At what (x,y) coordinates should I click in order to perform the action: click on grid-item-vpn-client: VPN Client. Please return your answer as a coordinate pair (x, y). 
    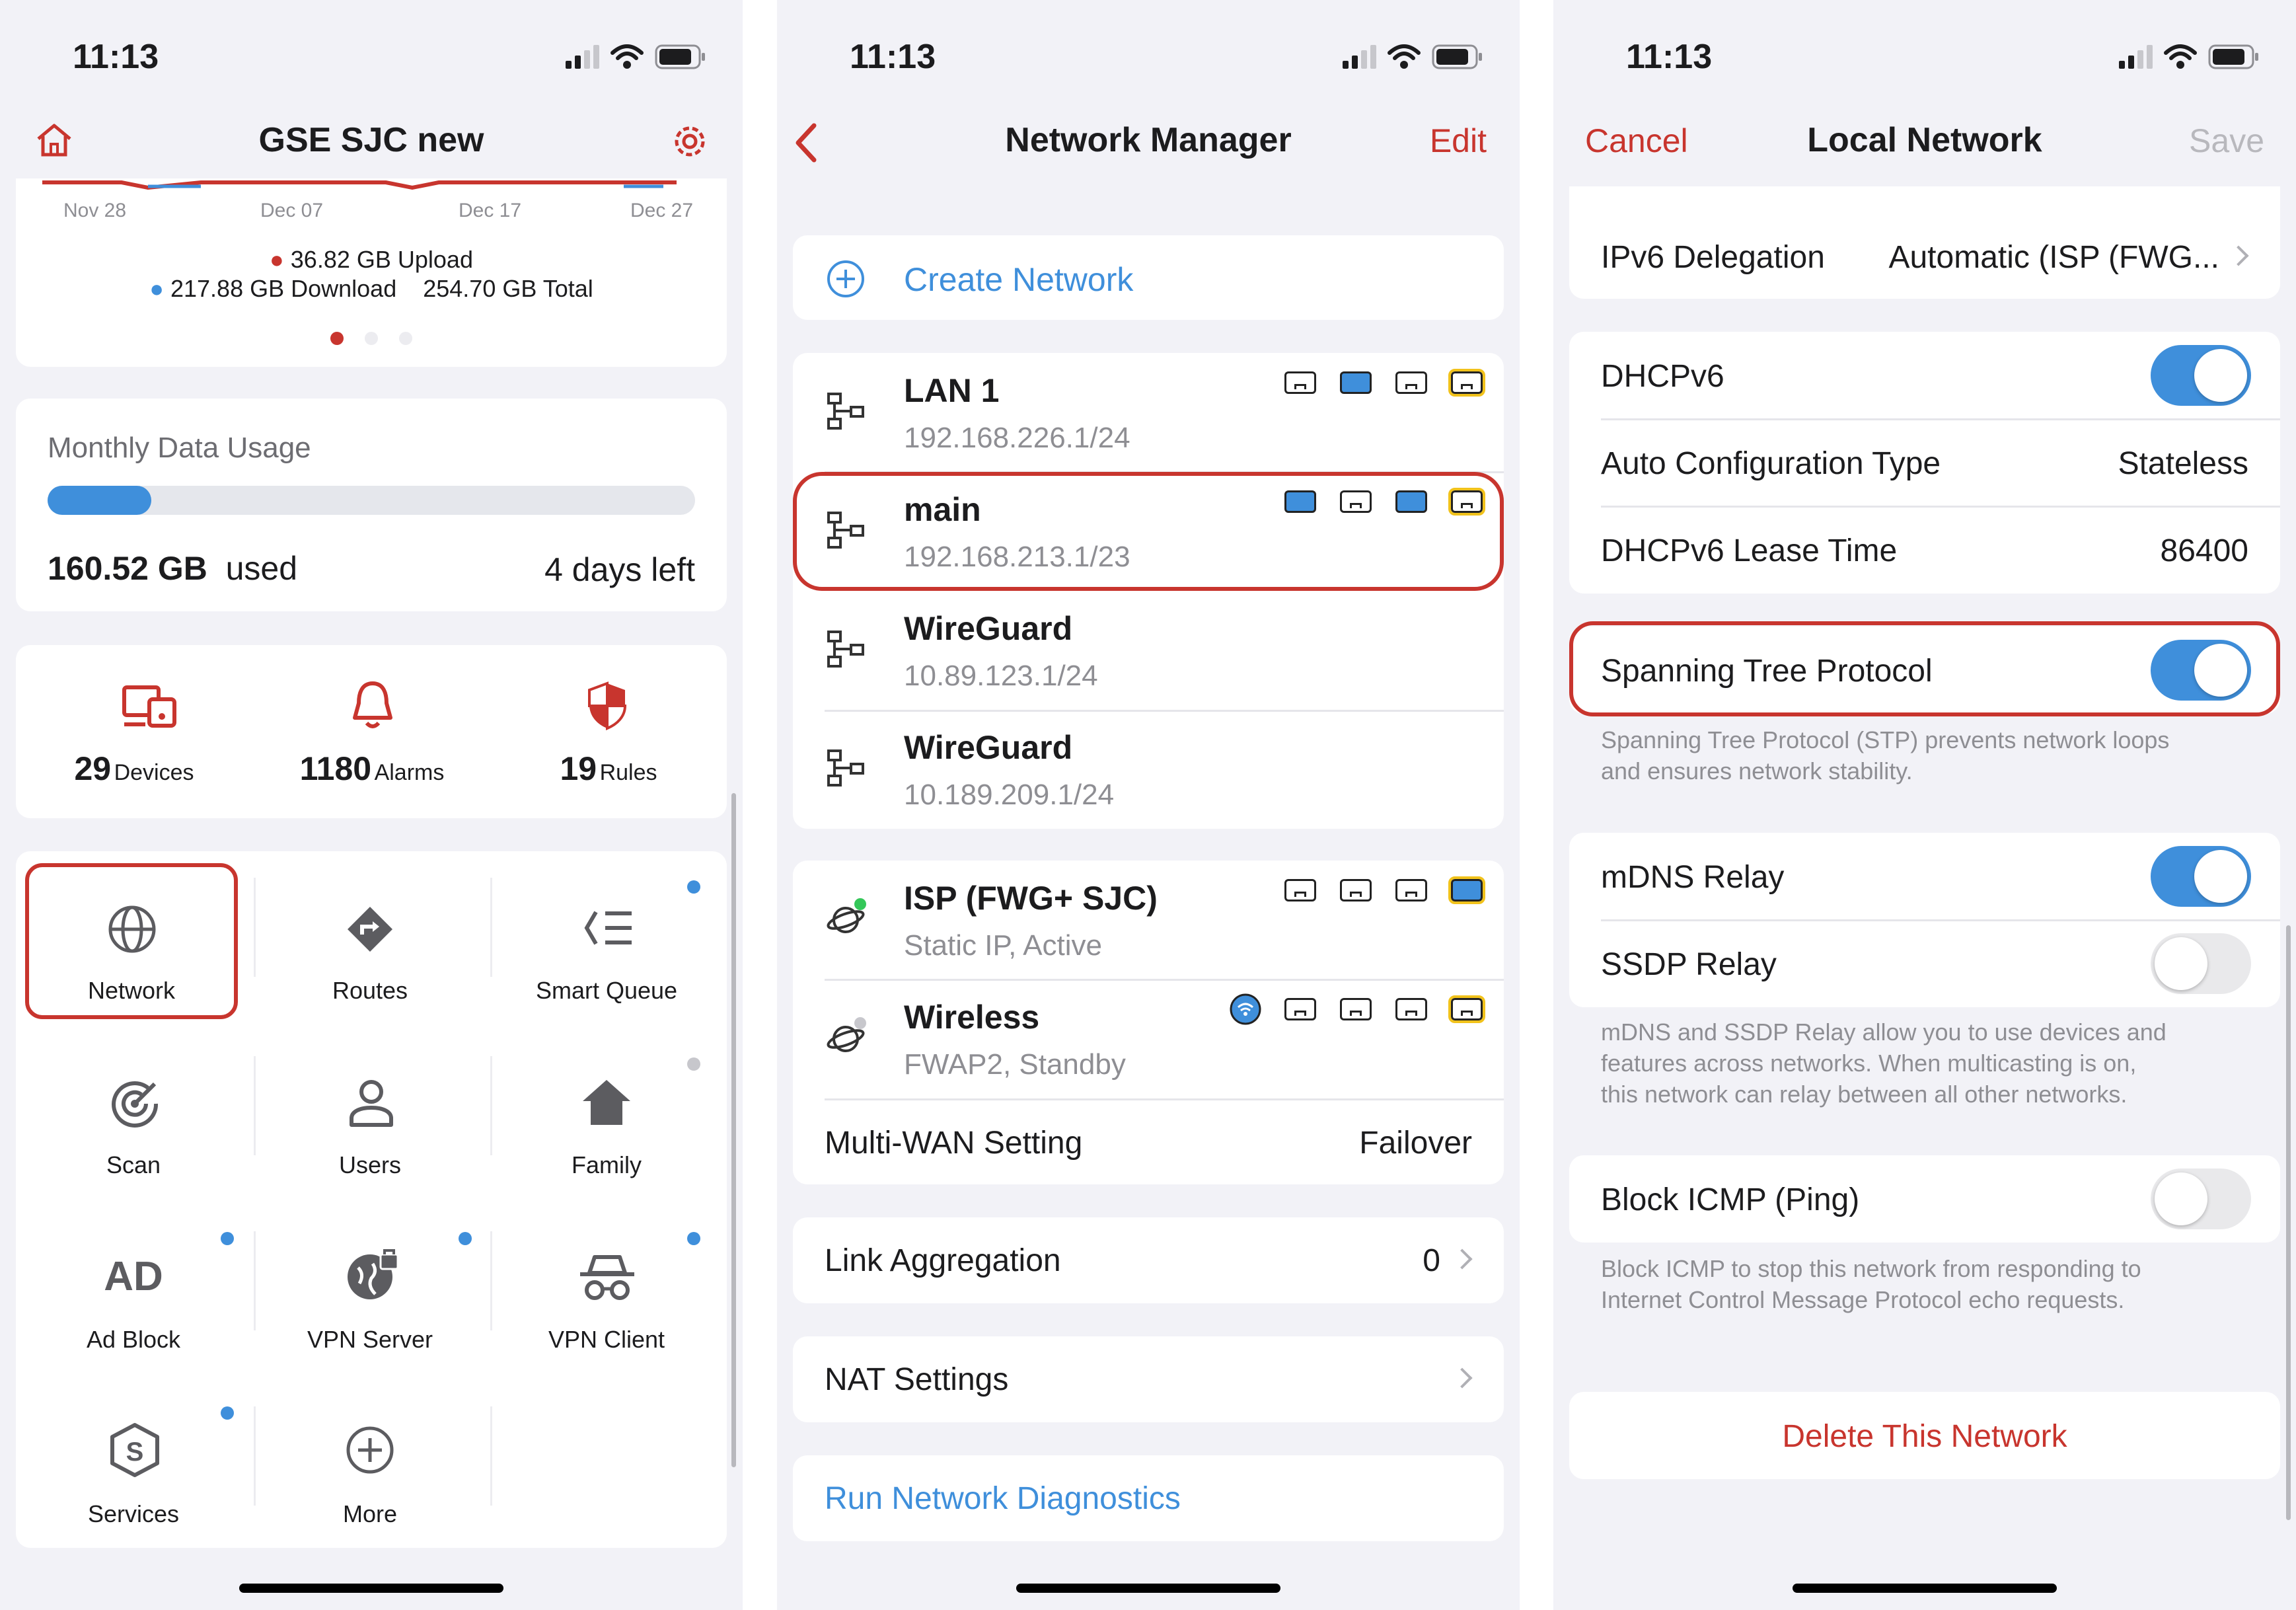
    Looking at the image, I should click on (606, 1291).